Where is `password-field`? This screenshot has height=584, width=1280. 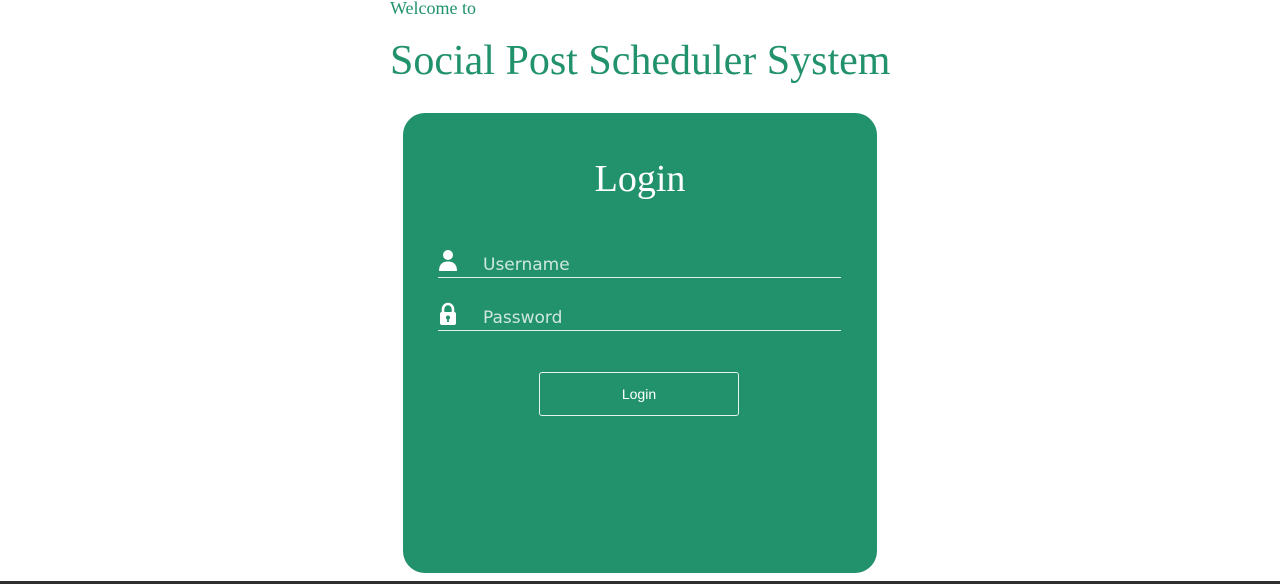 password-field is located at coordinates (639, 314).